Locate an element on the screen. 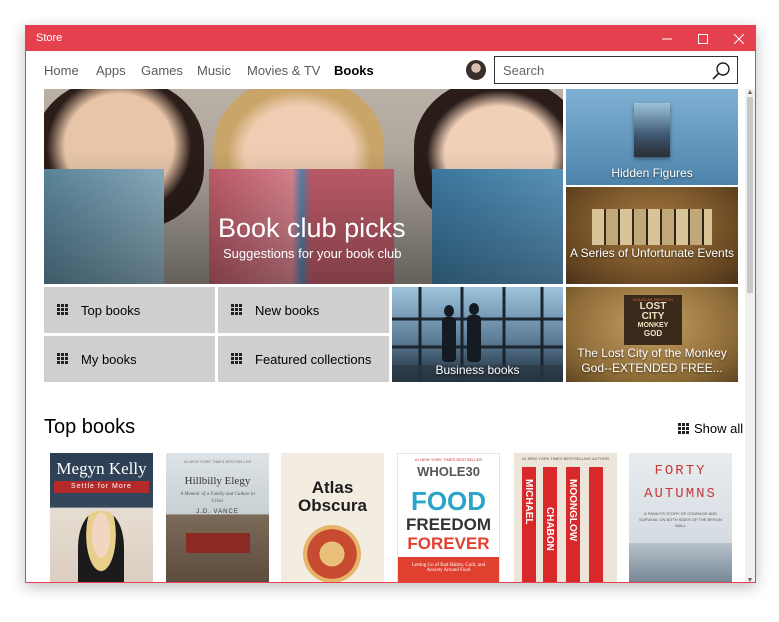 The image size is (779, 622). cover-author-first: MICHAEL is located at coordinates (528, 502).